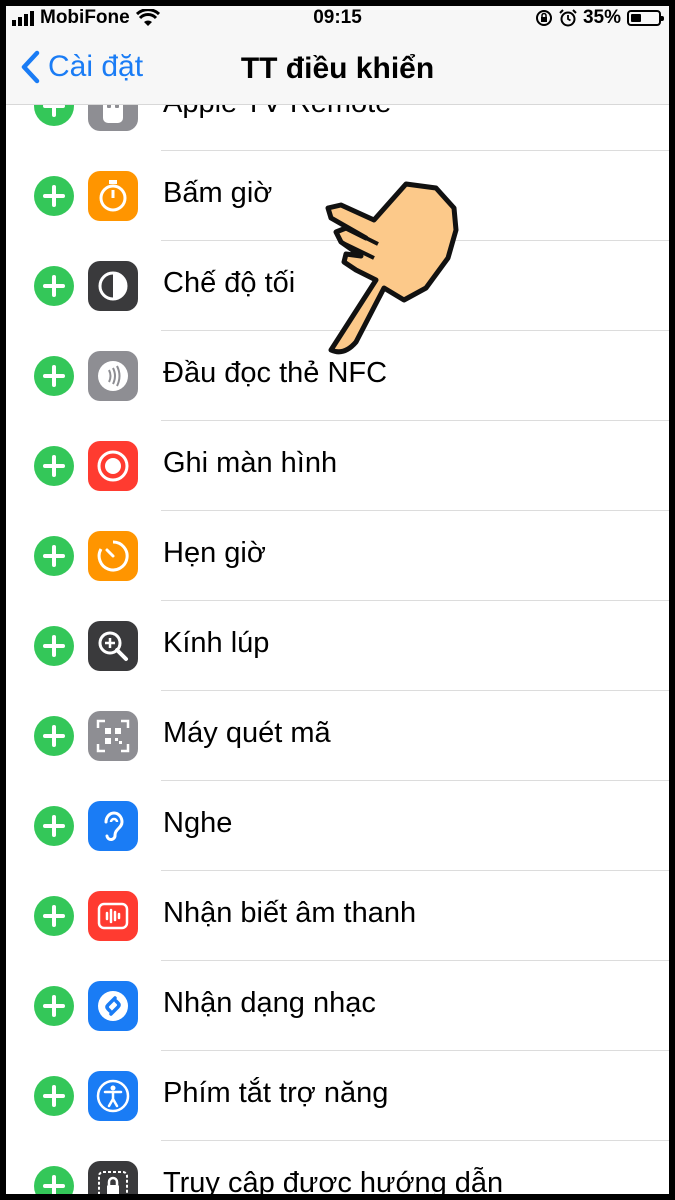 The image size is (675, 1200). What do you see at coordinates (214, 553) in the screenshot?
I see `row-label: Hẹn giờ` at bounding box center [214, 553].